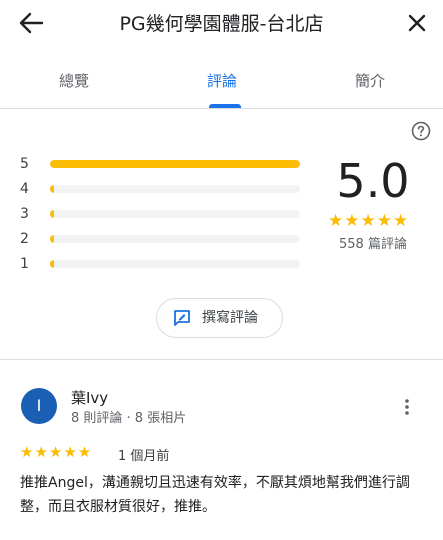 The width and height of the screenshot is (443, 540). What do you see at coordinates (225, 106) in the screenshot?
I see `active-tab-indicator` at bounding box center [225, 106].